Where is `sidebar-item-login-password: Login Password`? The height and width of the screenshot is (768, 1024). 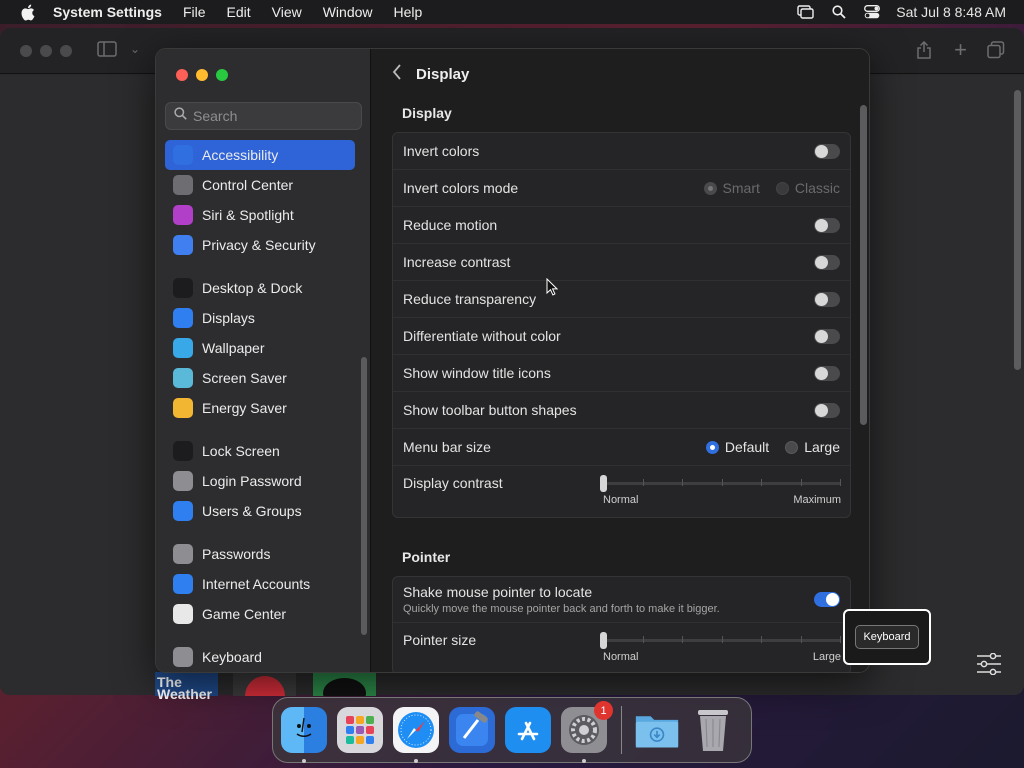
sidebar-item-login-password: Login Password is located at coordinates (260, 481).